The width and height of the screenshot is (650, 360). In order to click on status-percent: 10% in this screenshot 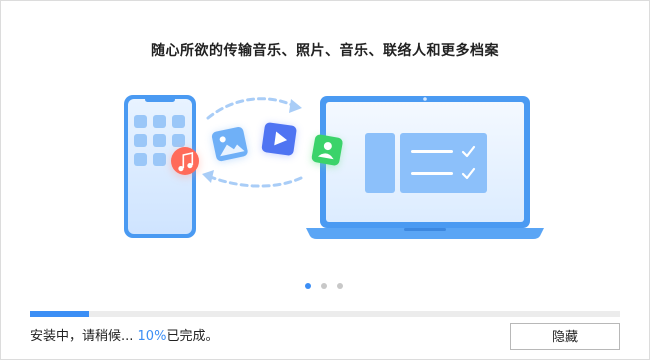, I will do `click(152, 336)`.